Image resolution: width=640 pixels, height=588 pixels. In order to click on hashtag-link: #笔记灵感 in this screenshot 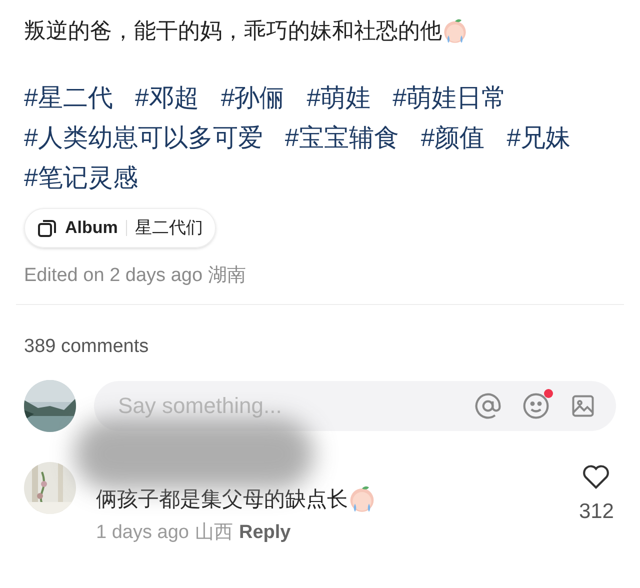, I will do `click(81, 178)`.